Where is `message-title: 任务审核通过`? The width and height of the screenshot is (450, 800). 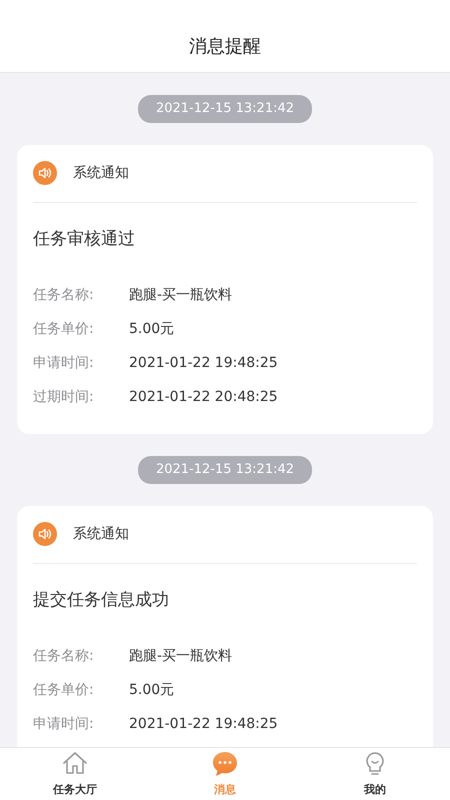 message-title: 任务审核通过 is located at coordinates (84, 239).